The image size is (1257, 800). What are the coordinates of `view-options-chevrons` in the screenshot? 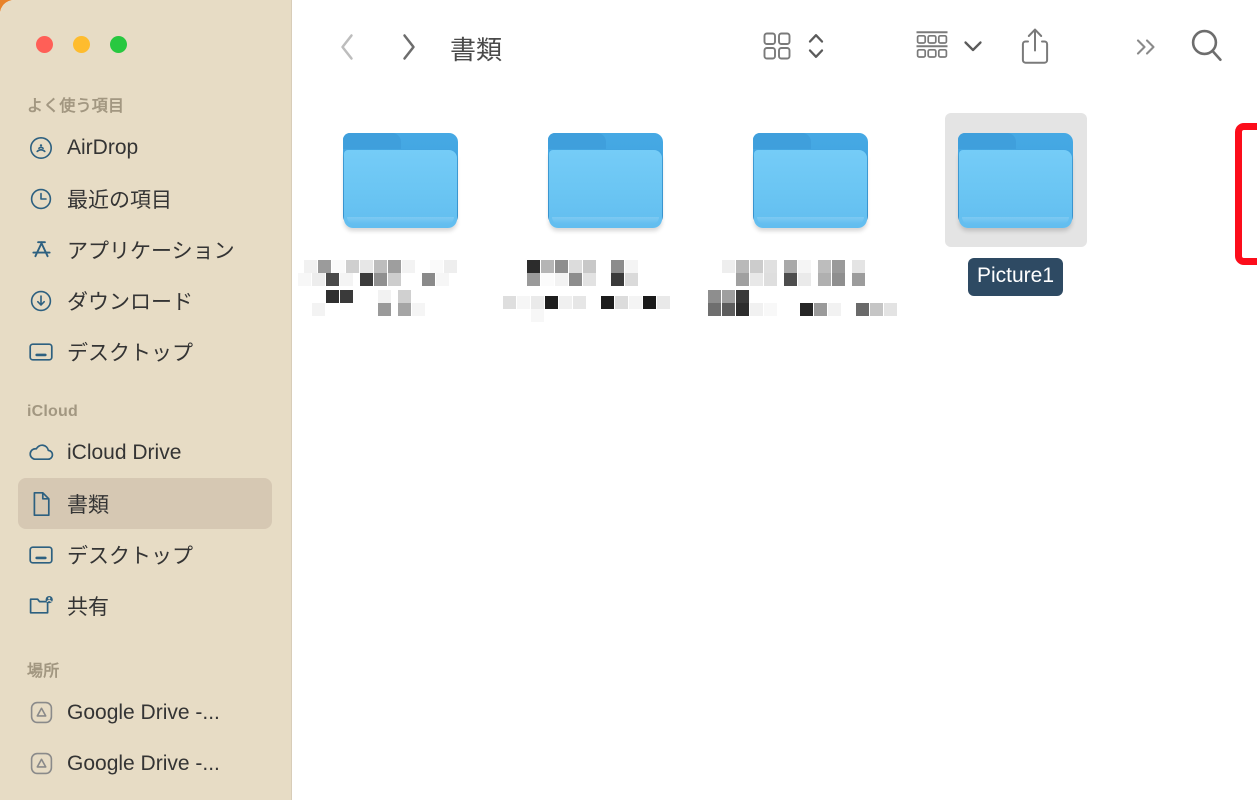 It's located at (816, 46).